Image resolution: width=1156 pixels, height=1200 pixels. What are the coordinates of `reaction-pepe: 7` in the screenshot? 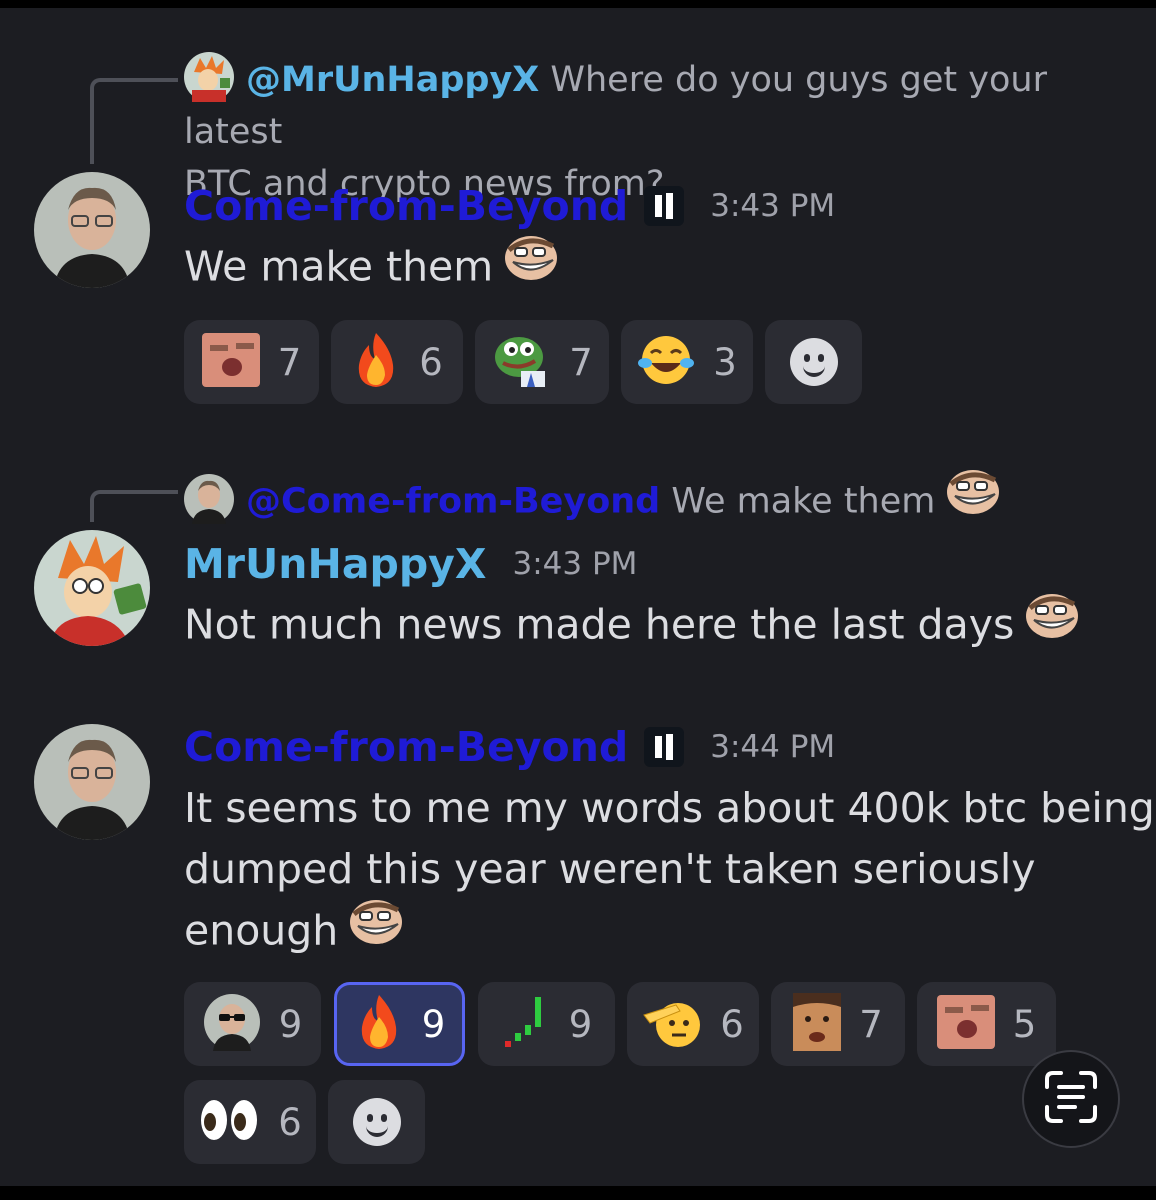 It's located at (542, 362).